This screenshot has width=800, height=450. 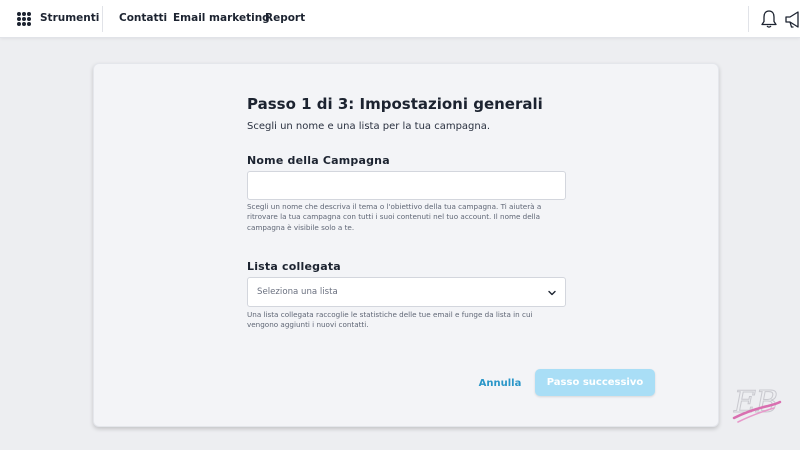 What do you see at coordinates (769, 19) in the screenshot?
I see `bell-icon` at bounding box center [769, 19].